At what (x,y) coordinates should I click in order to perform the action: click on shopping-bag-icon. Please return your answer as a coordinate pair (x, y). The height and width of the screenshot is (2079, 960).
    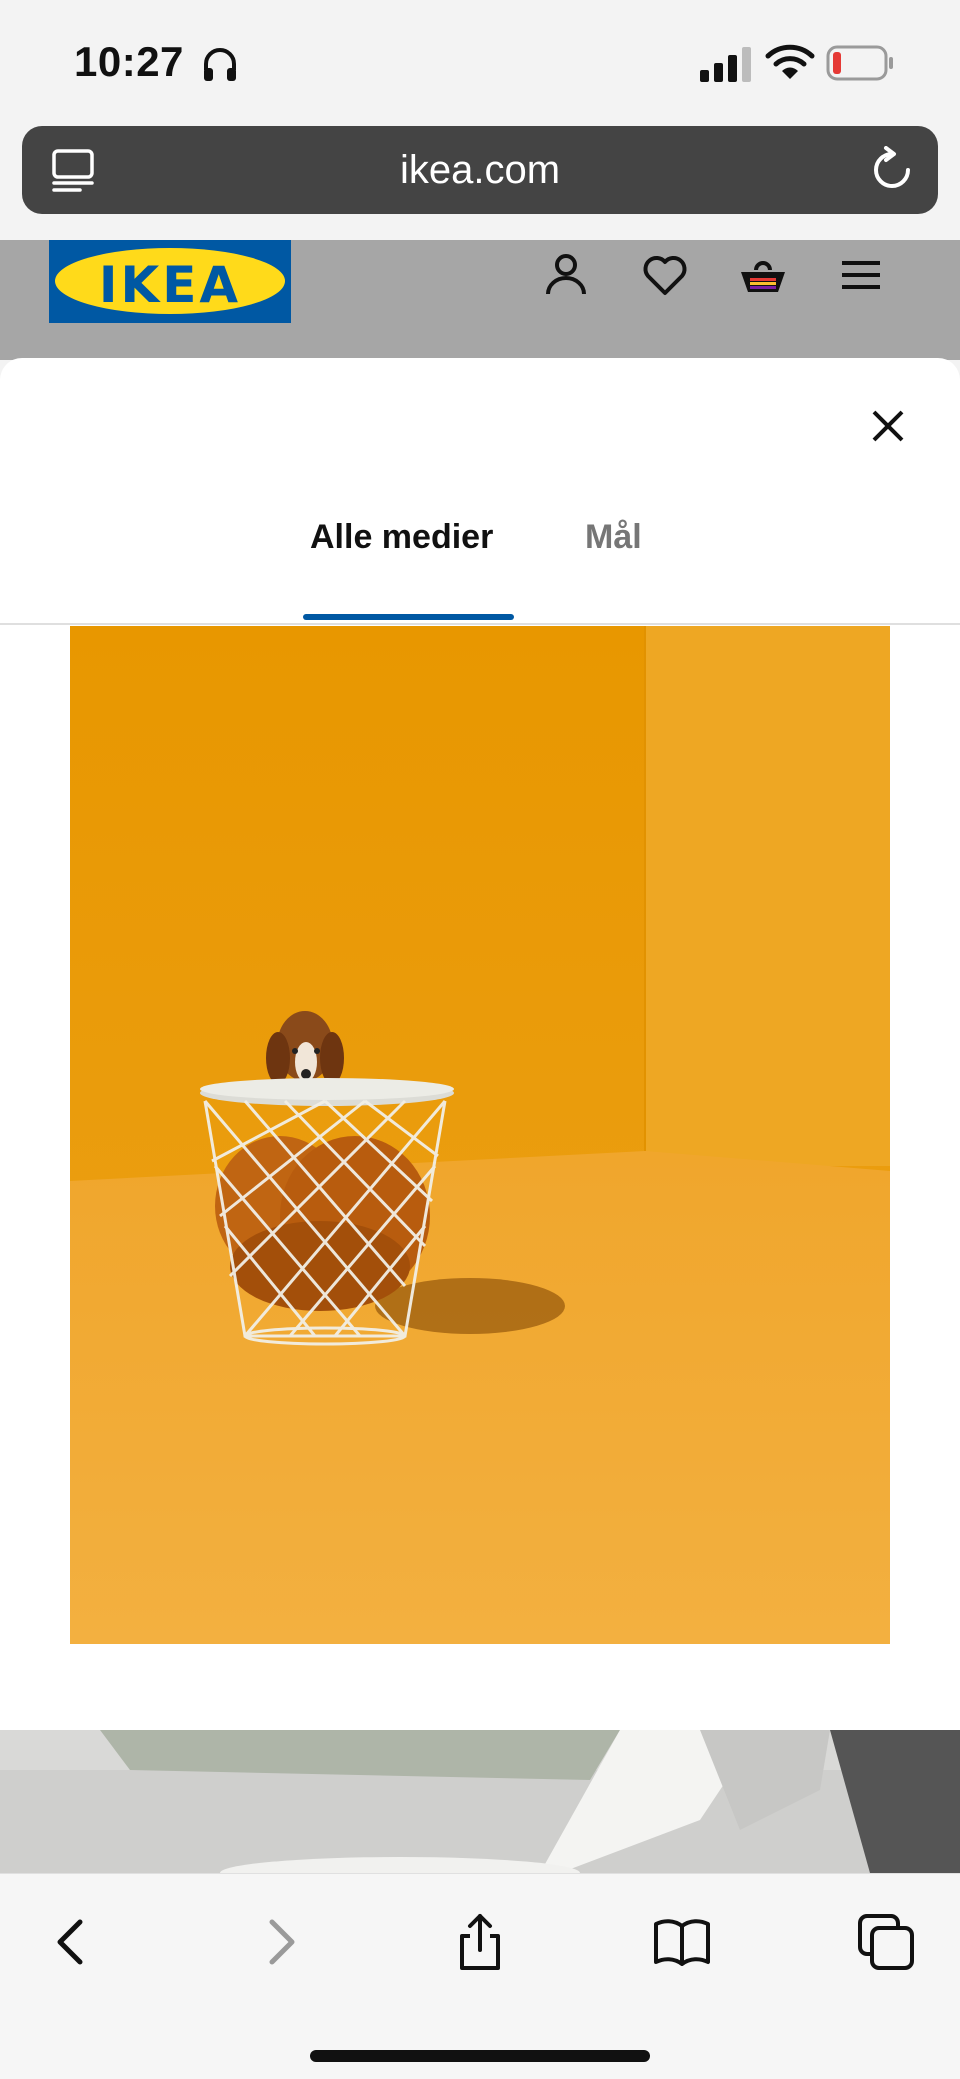
    Looking at the image, I should click on (763, 275).